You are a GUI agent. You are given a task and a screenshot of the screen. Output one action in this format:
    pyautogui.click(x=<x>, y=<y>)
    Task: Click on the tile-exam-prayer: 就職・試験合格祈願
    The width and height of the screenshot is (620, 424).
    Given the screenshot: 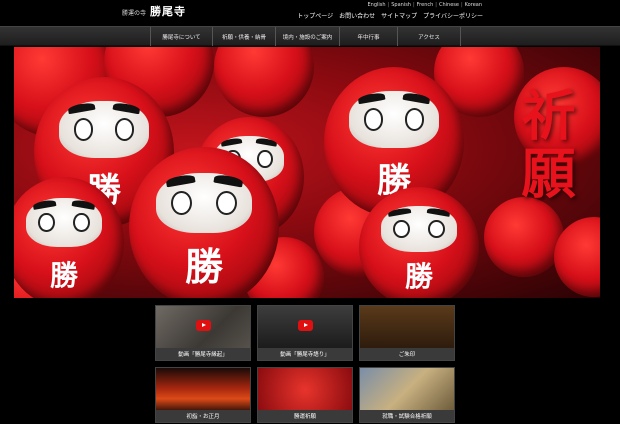 What is the action you would take?
    pyautogui.click(x=407, y=395)
    